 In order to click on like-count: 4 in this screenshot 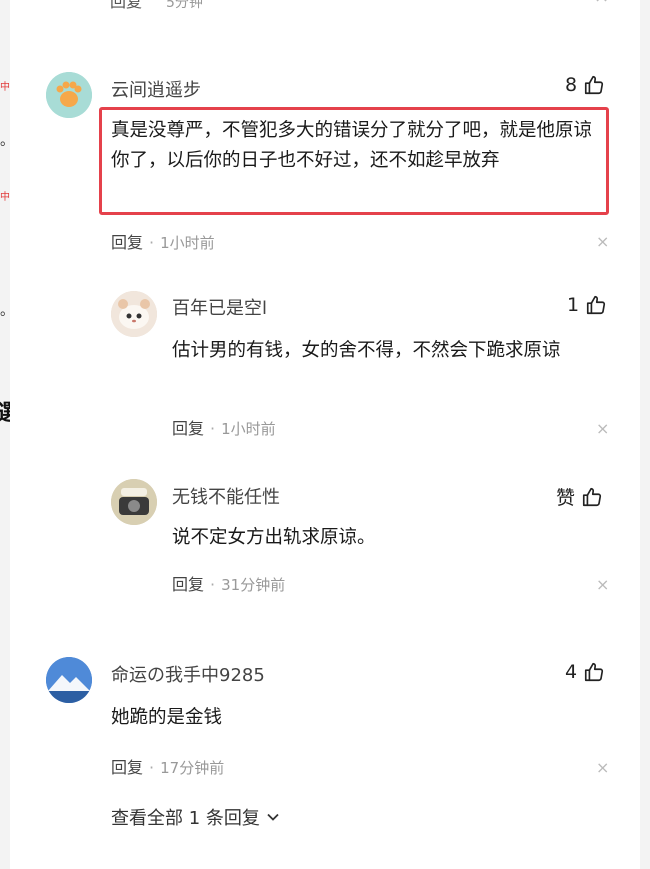, I will do `click(571, 672)`.